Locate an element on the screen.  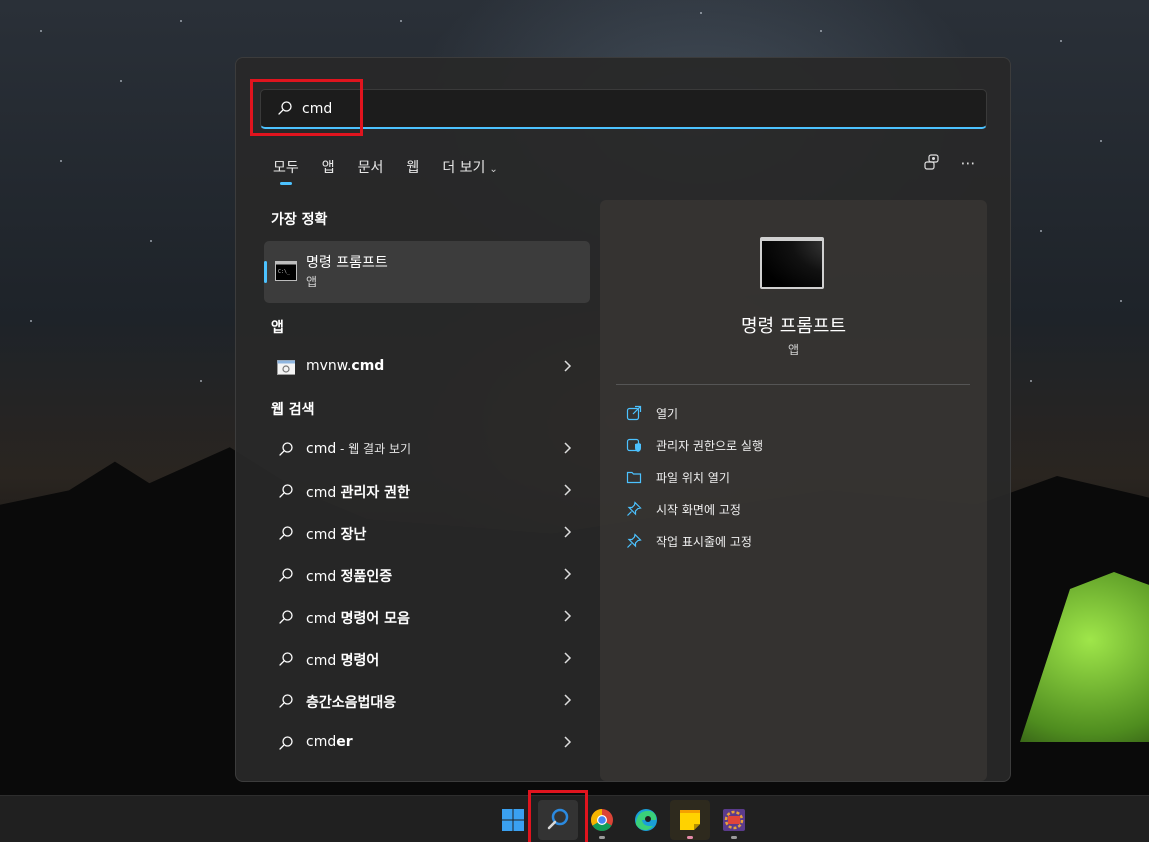
search-highlight-box is located at coordinates (306, 107).